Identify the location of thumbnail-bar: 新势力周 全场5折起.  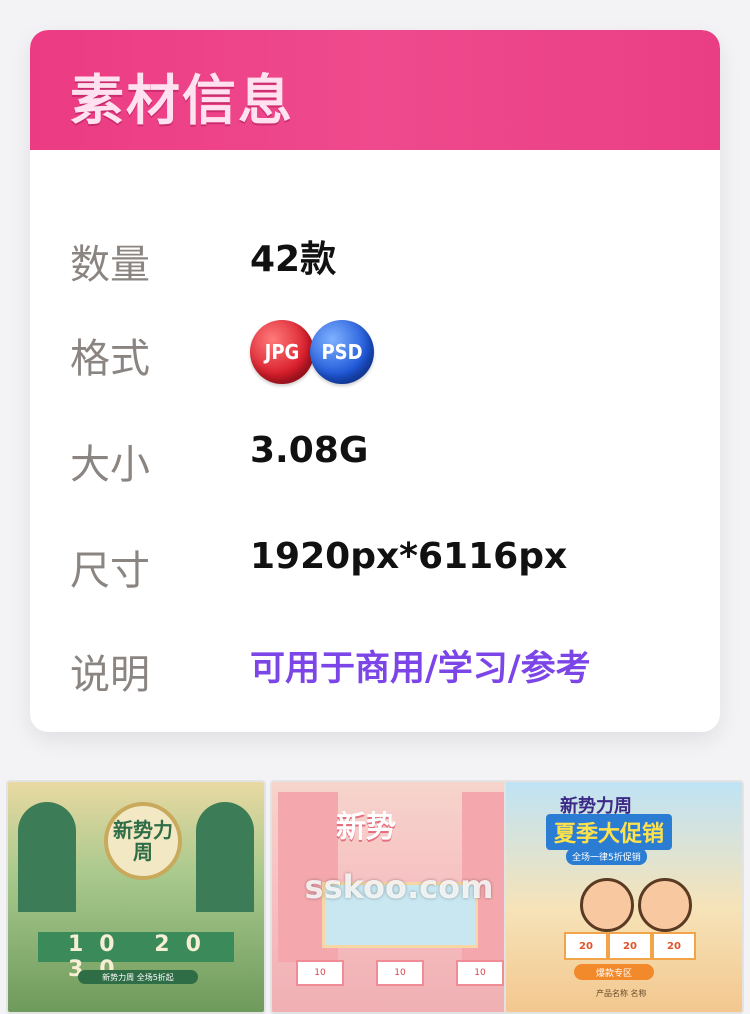
(138, 977).